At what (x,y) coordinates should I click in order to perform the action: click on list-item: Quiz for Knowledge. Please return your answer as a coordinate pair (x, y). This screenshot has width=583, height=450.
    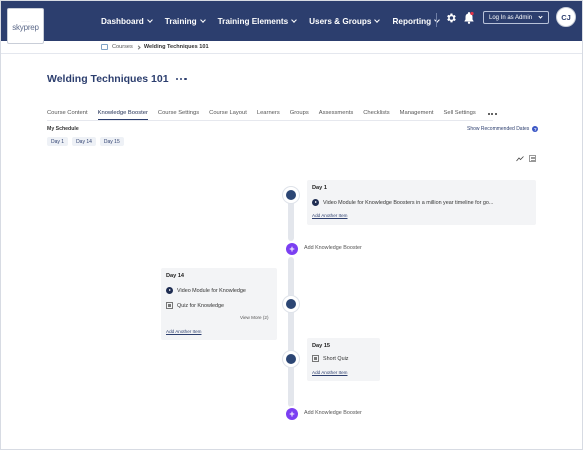
    Looking at the image, I should click on (195, 305).